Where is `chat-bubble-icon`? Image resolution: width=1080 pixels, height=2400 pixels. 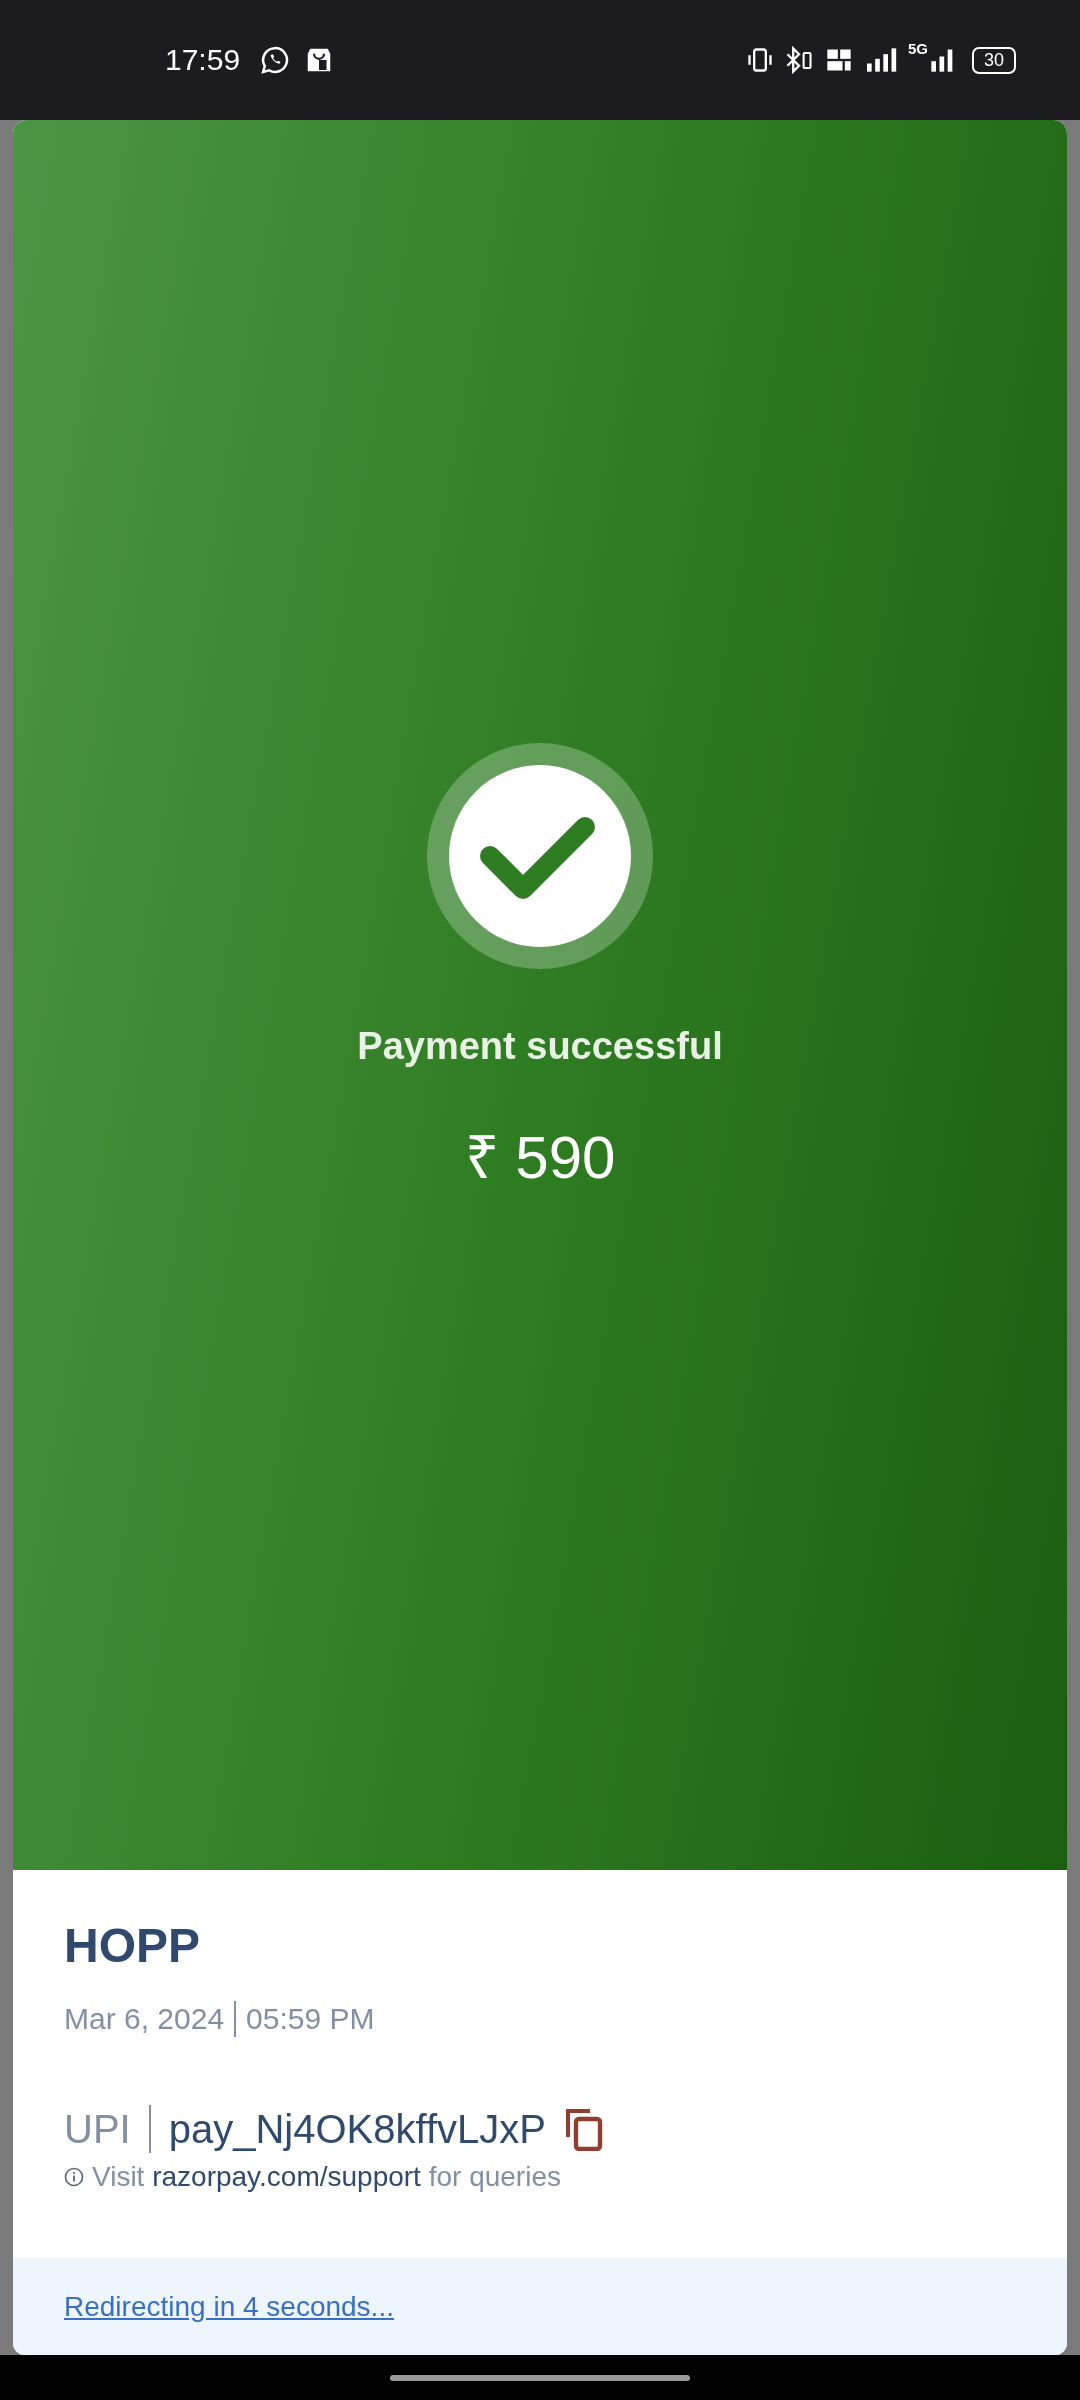
chat-bubble-icon is located at coordinates (275, 60).